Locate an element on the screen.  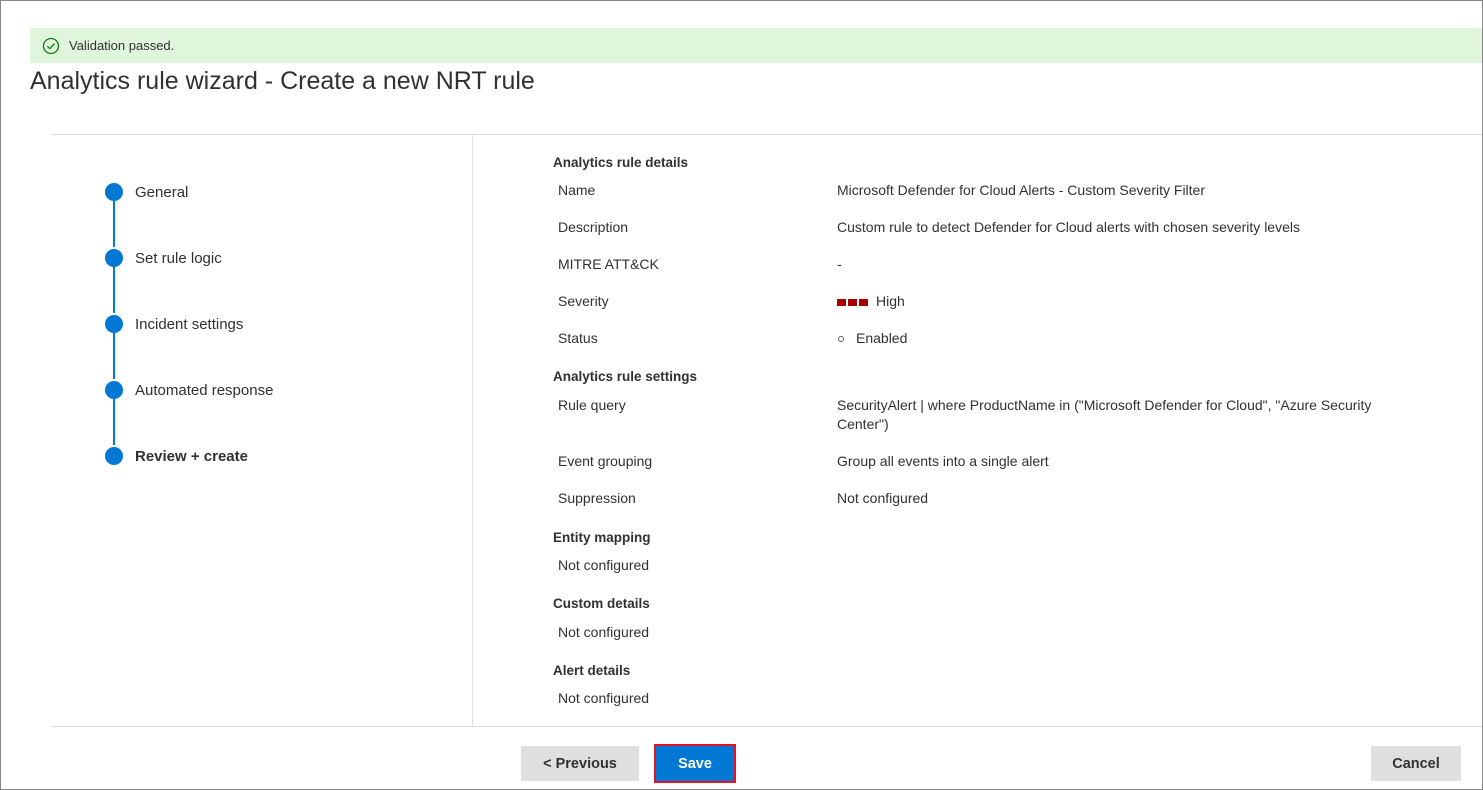
detail-label-mitre: MITRE ATT&CK is located at coordinates (608, 264).